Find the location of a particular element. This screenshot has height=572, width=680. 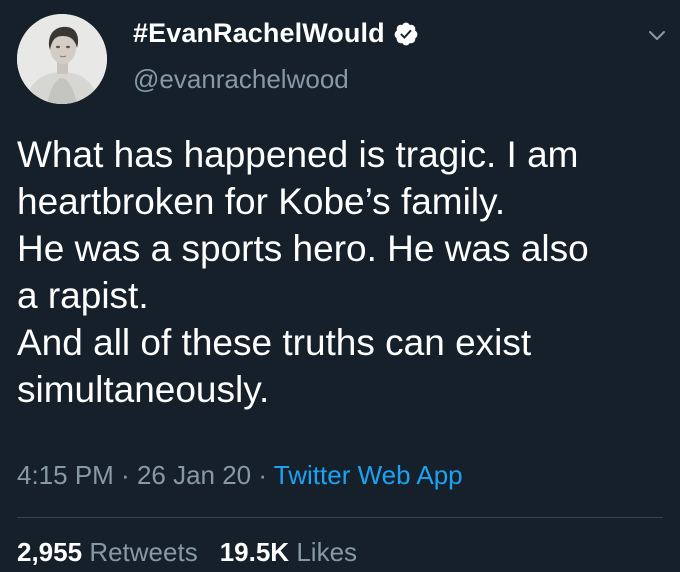

likes-count: 19.5K is located at coordinates (254, 552).